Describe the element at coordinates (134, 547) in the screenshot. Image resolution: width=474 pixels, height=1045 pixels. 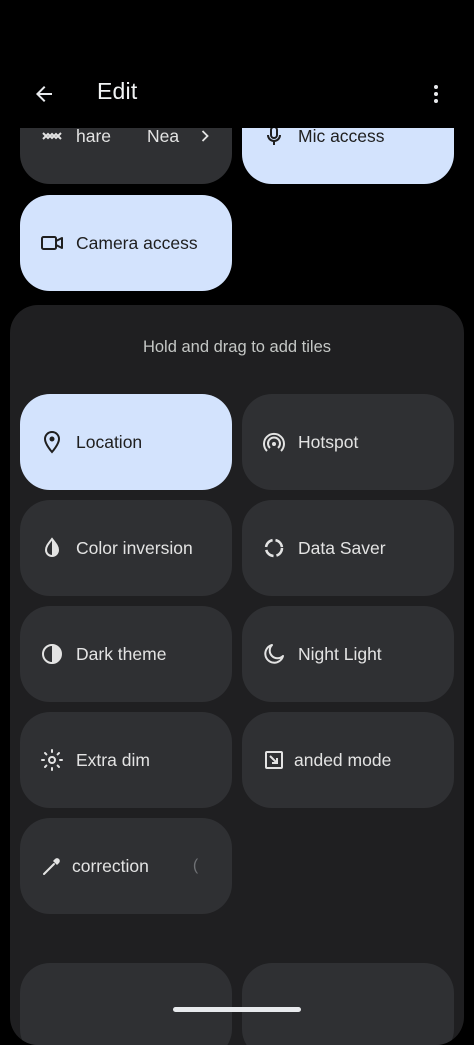
I see `tile-label: Color inversion` at that location.